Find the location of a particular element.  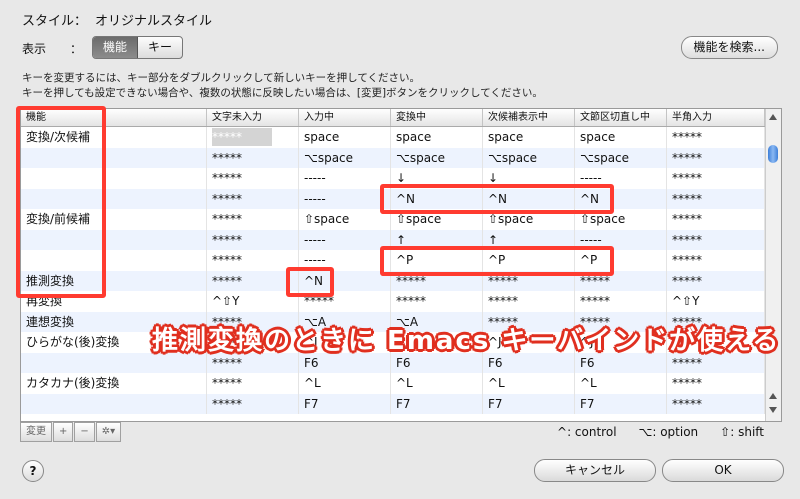

vertical-scrollbar is located at coordinates (773, 265).